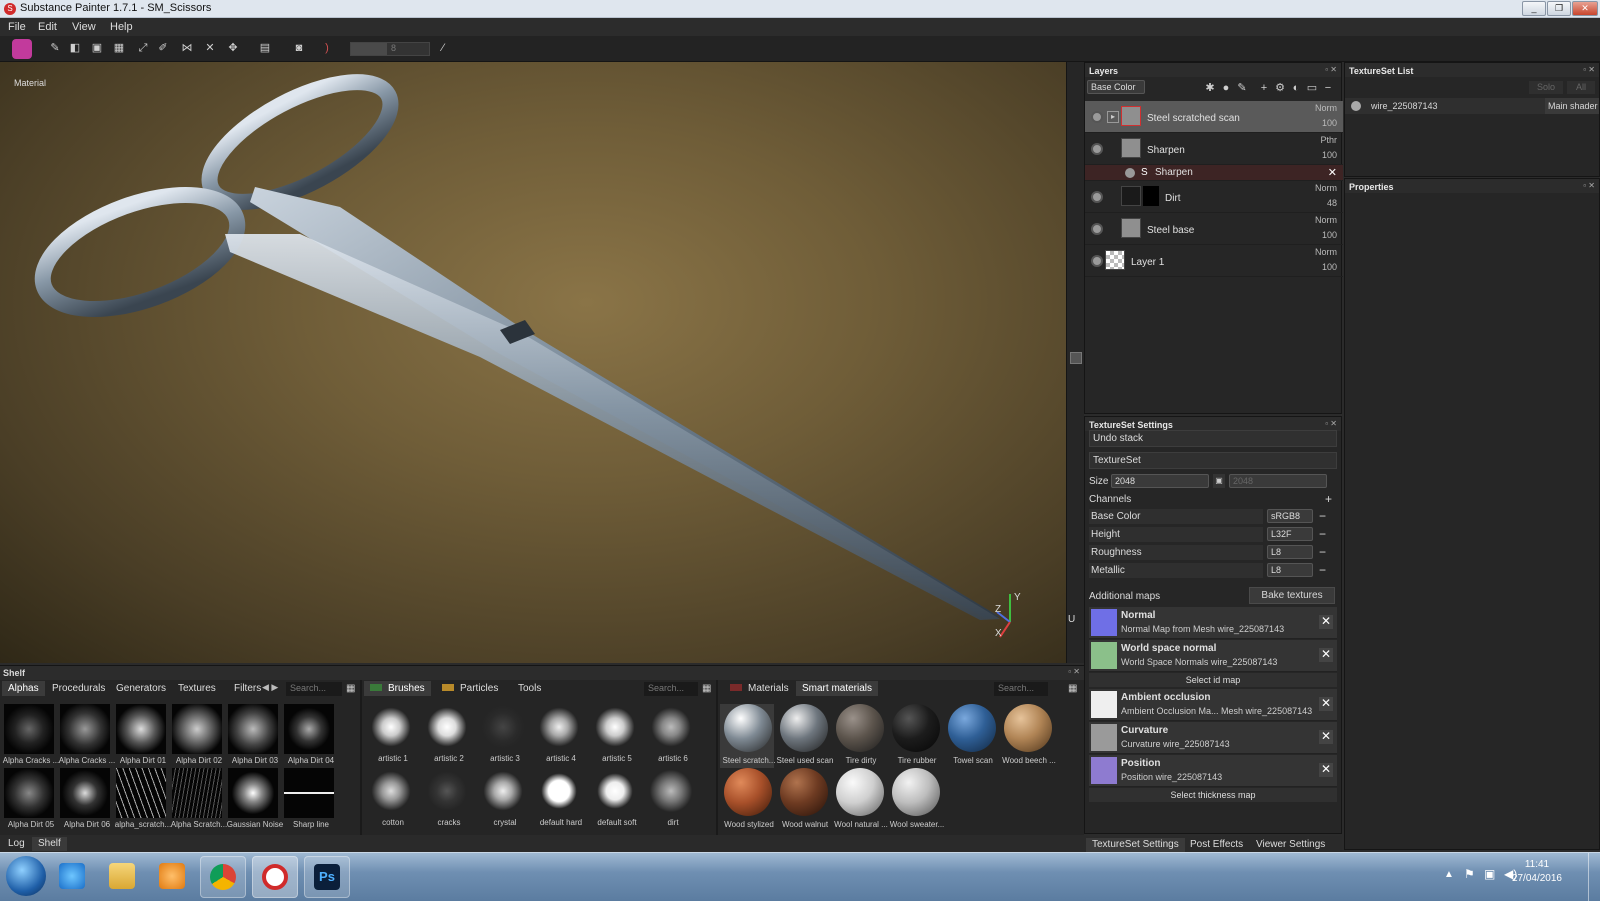 Image resolution: width=1600 pixels, height=901 pixels. Describe the element at coordinates (1176, 552) in the screenshot. I see `channel-row: Roughness` at that location.